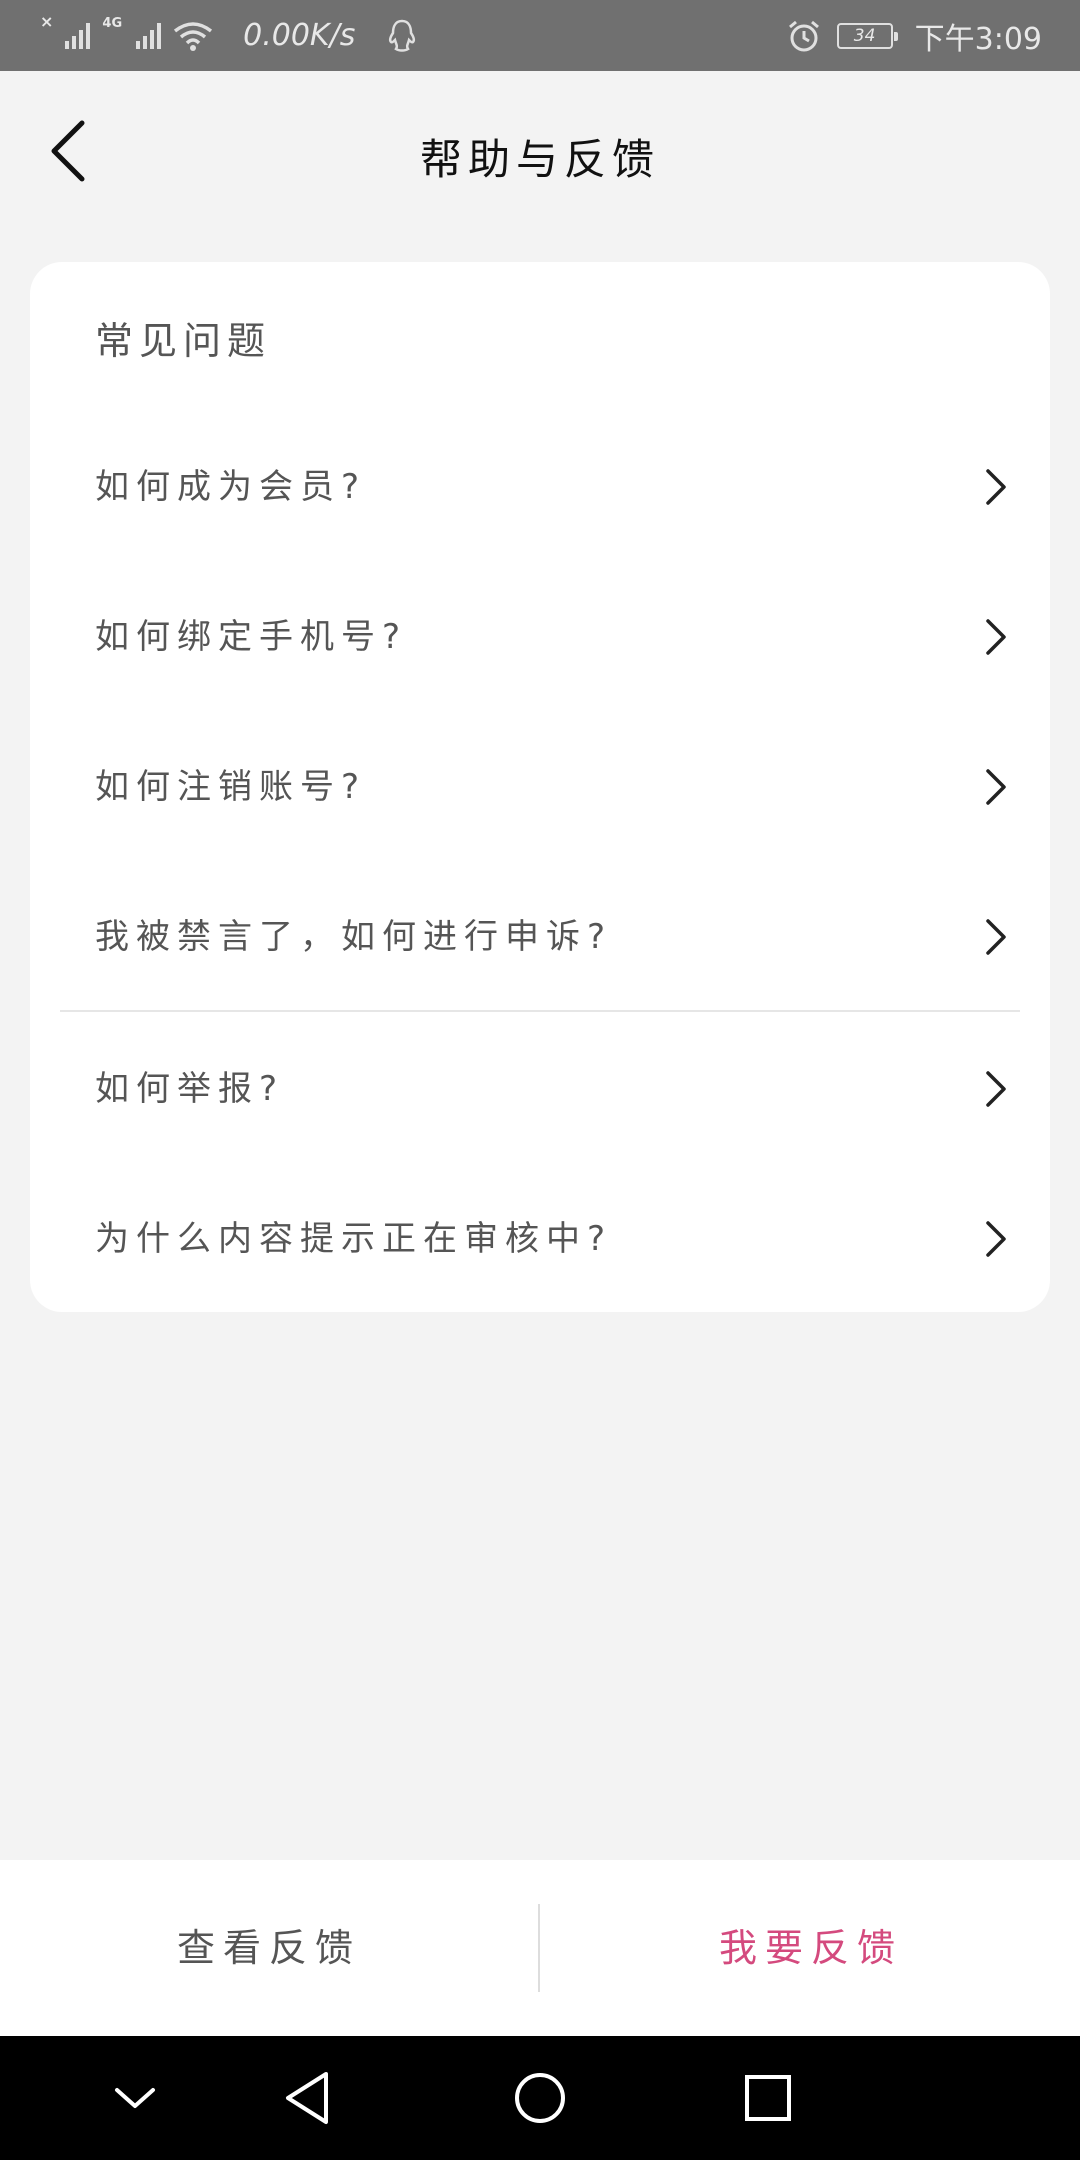 This screenshot has width=1080, height=2160. What do you see at coordinates (811, 1948) in the screenshot?
I see `submit-feedback-button: 我要反馈` at bounding box center [811, 1948].